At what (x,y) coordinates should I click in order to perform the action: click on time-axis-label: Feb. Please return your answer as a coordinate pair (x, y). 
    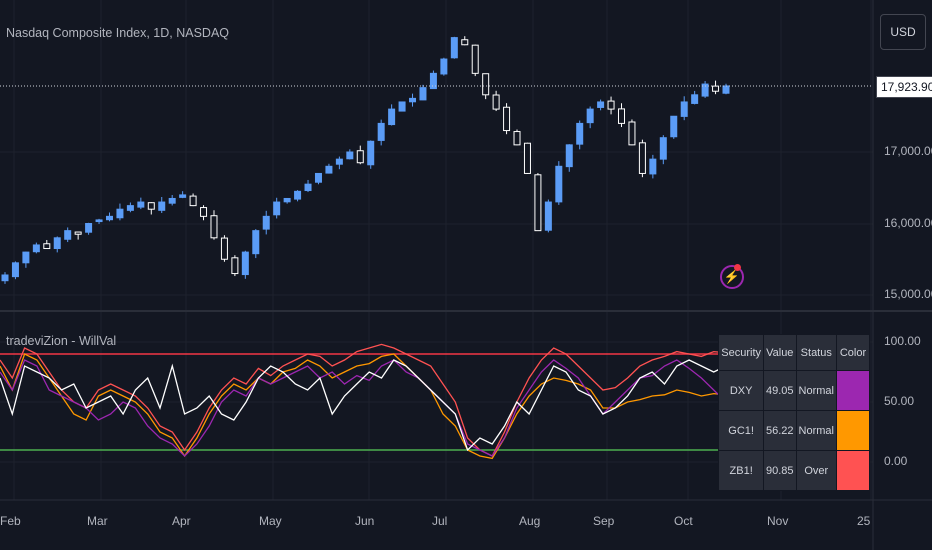
    Looking at the image, I should click on (10, 521).